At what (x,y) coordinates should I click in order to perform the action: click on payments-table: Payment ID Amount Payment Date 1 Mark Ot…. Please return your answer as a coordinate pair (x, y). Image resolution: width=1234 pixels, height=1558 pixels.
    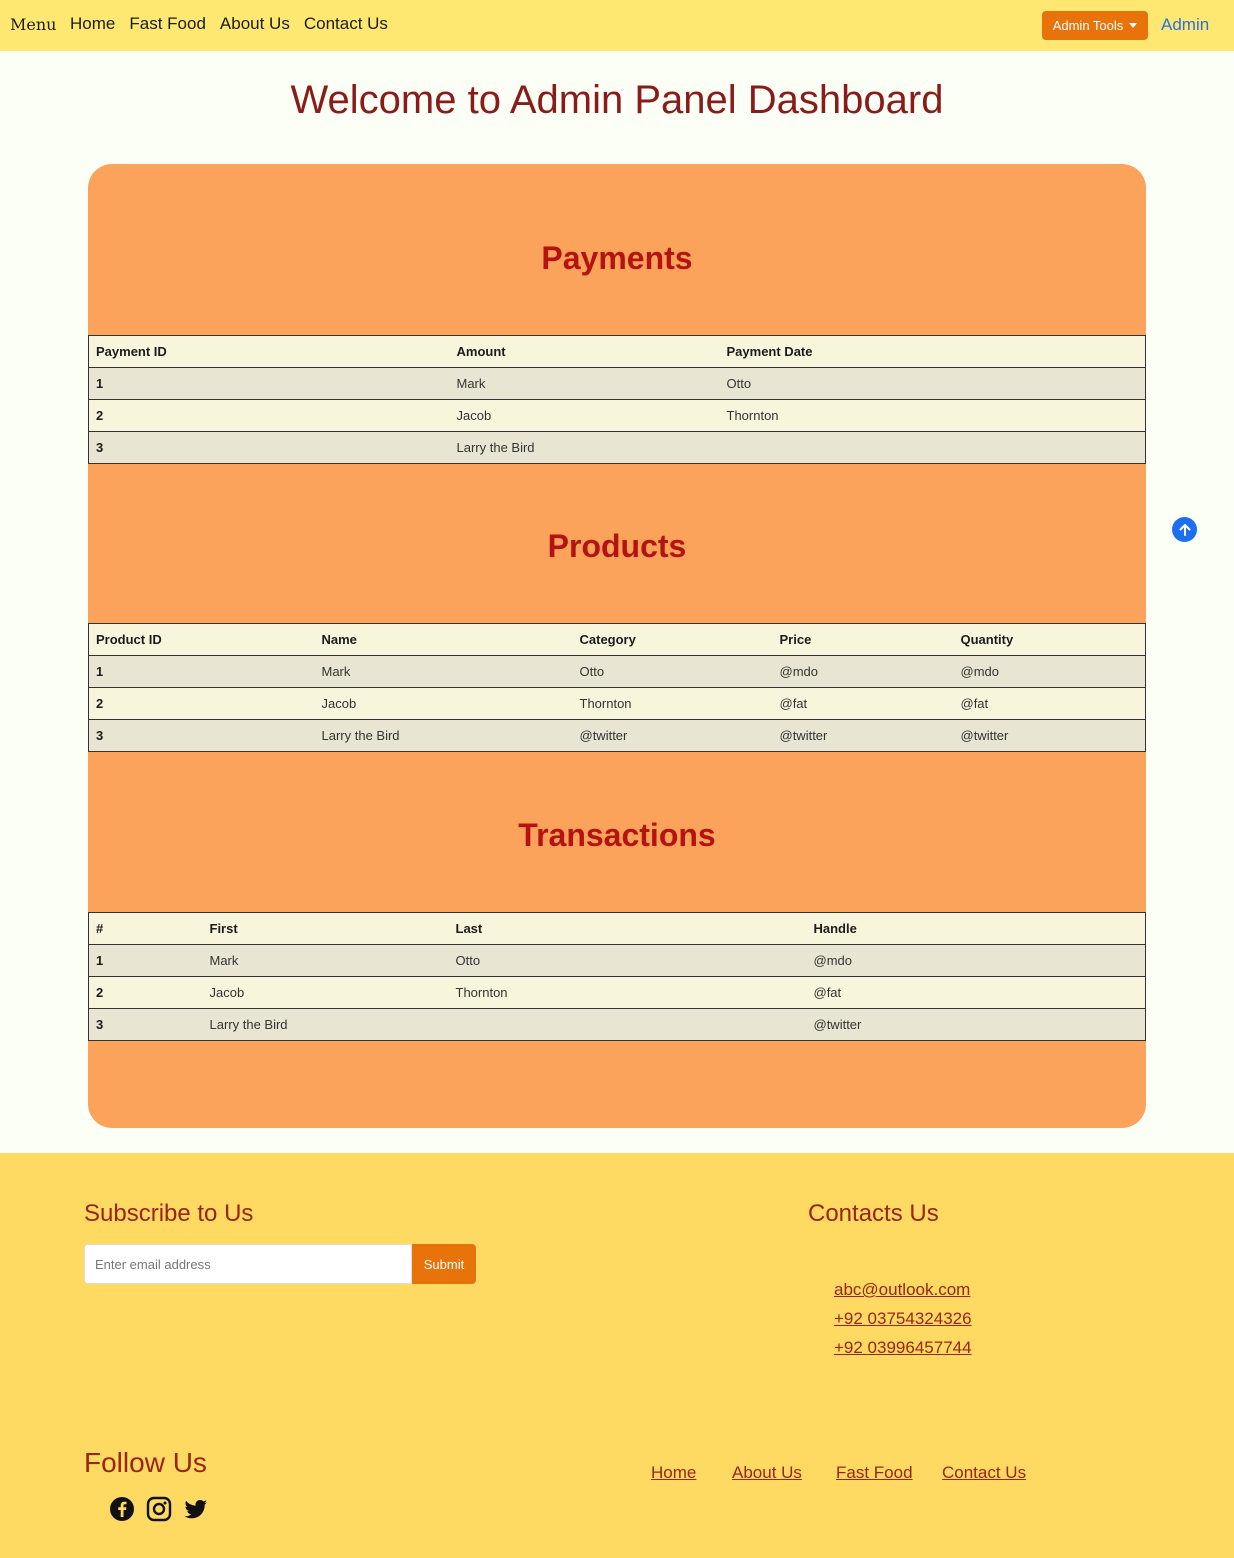
    Looking at the image, I should click on (617, 399).